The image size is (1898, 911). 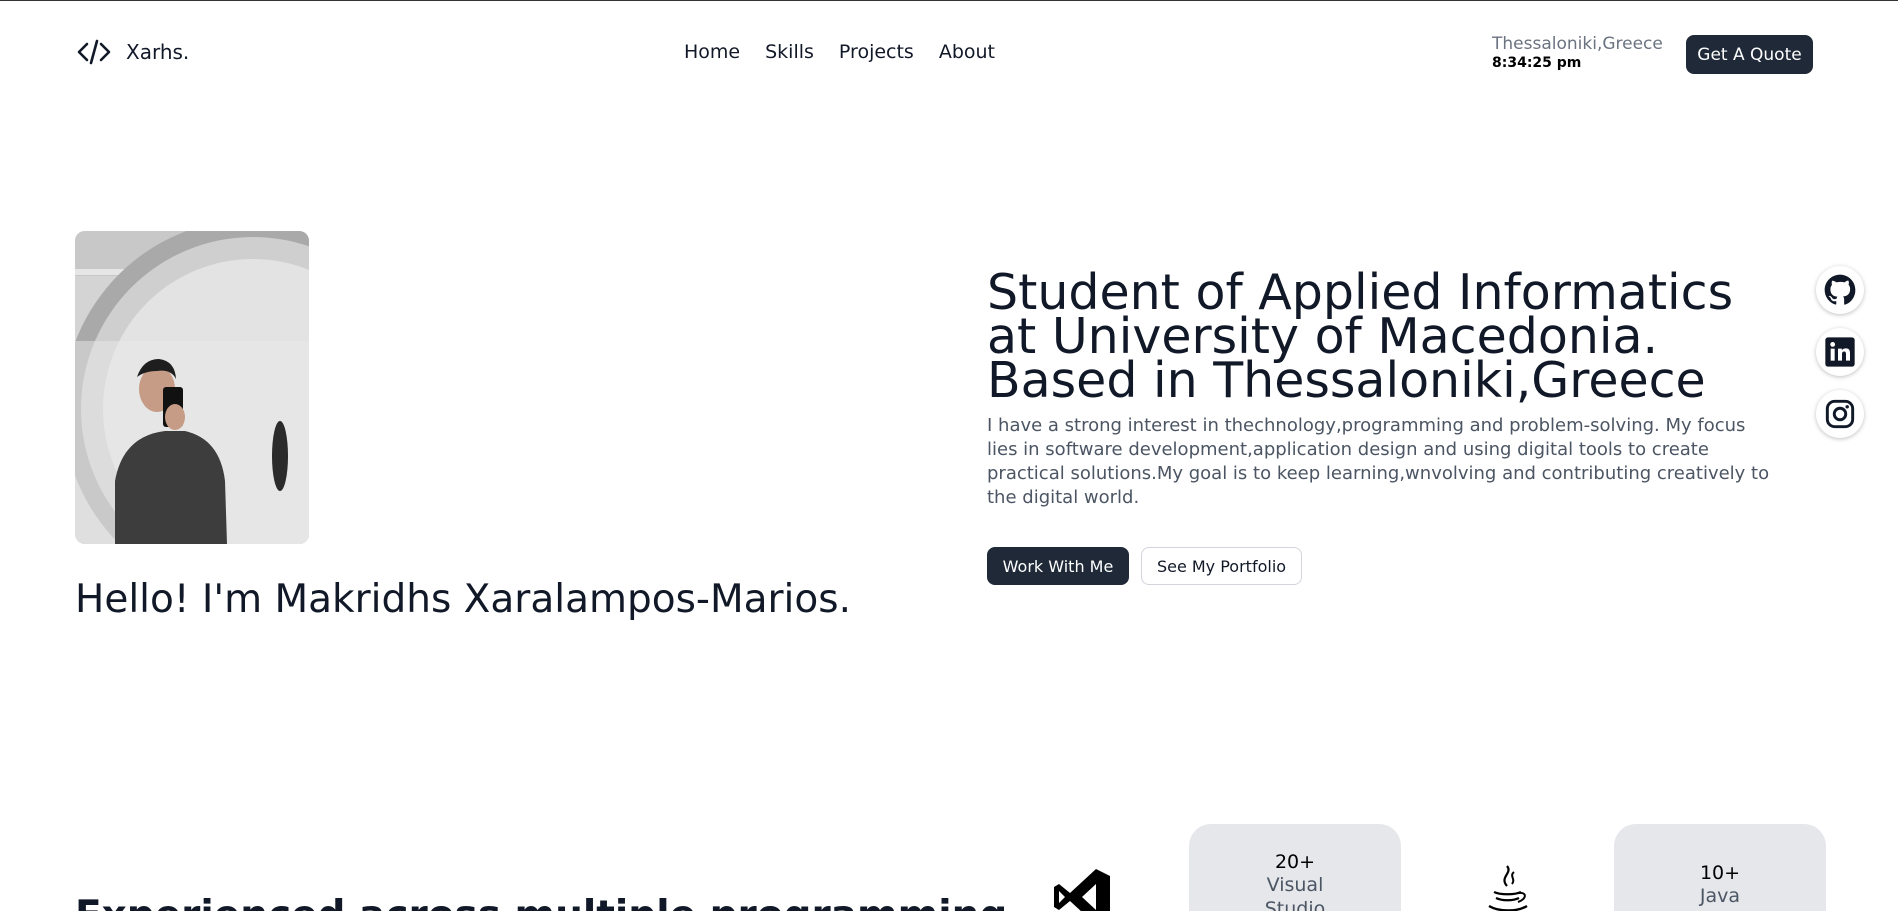 What do you see at coordinates (1537, 63) in the screenshot?
I see `local-time: 8:34:25 pm` at bounding box center [1537, 63].